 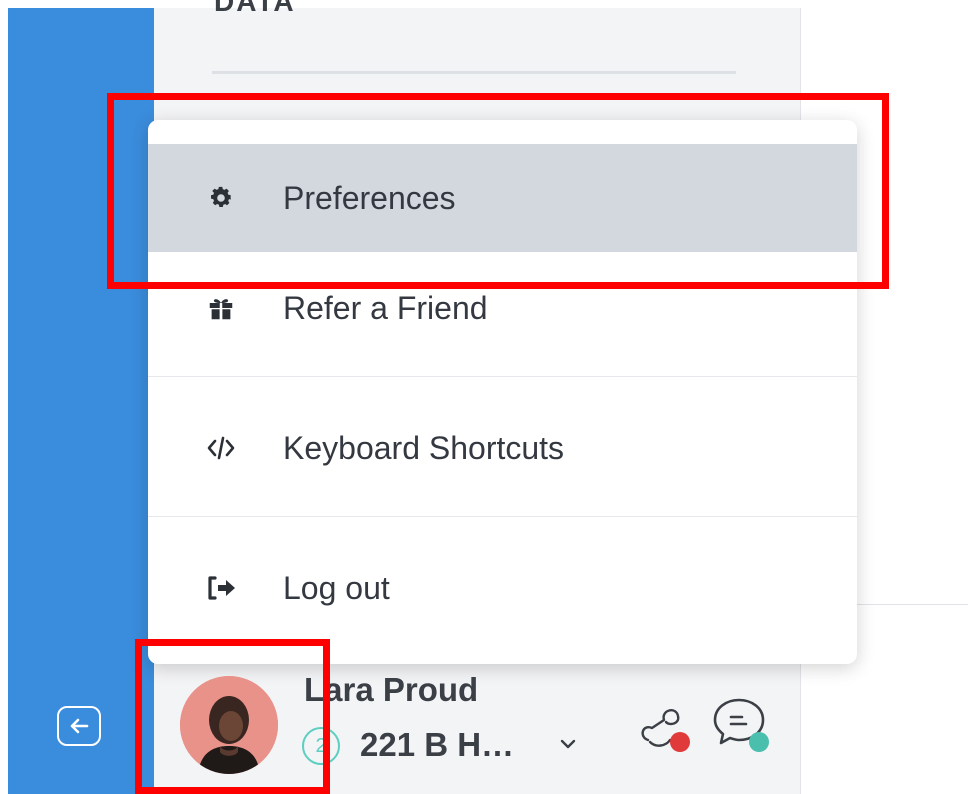 I want to click on logout-icon, so click(x=221, y=588).